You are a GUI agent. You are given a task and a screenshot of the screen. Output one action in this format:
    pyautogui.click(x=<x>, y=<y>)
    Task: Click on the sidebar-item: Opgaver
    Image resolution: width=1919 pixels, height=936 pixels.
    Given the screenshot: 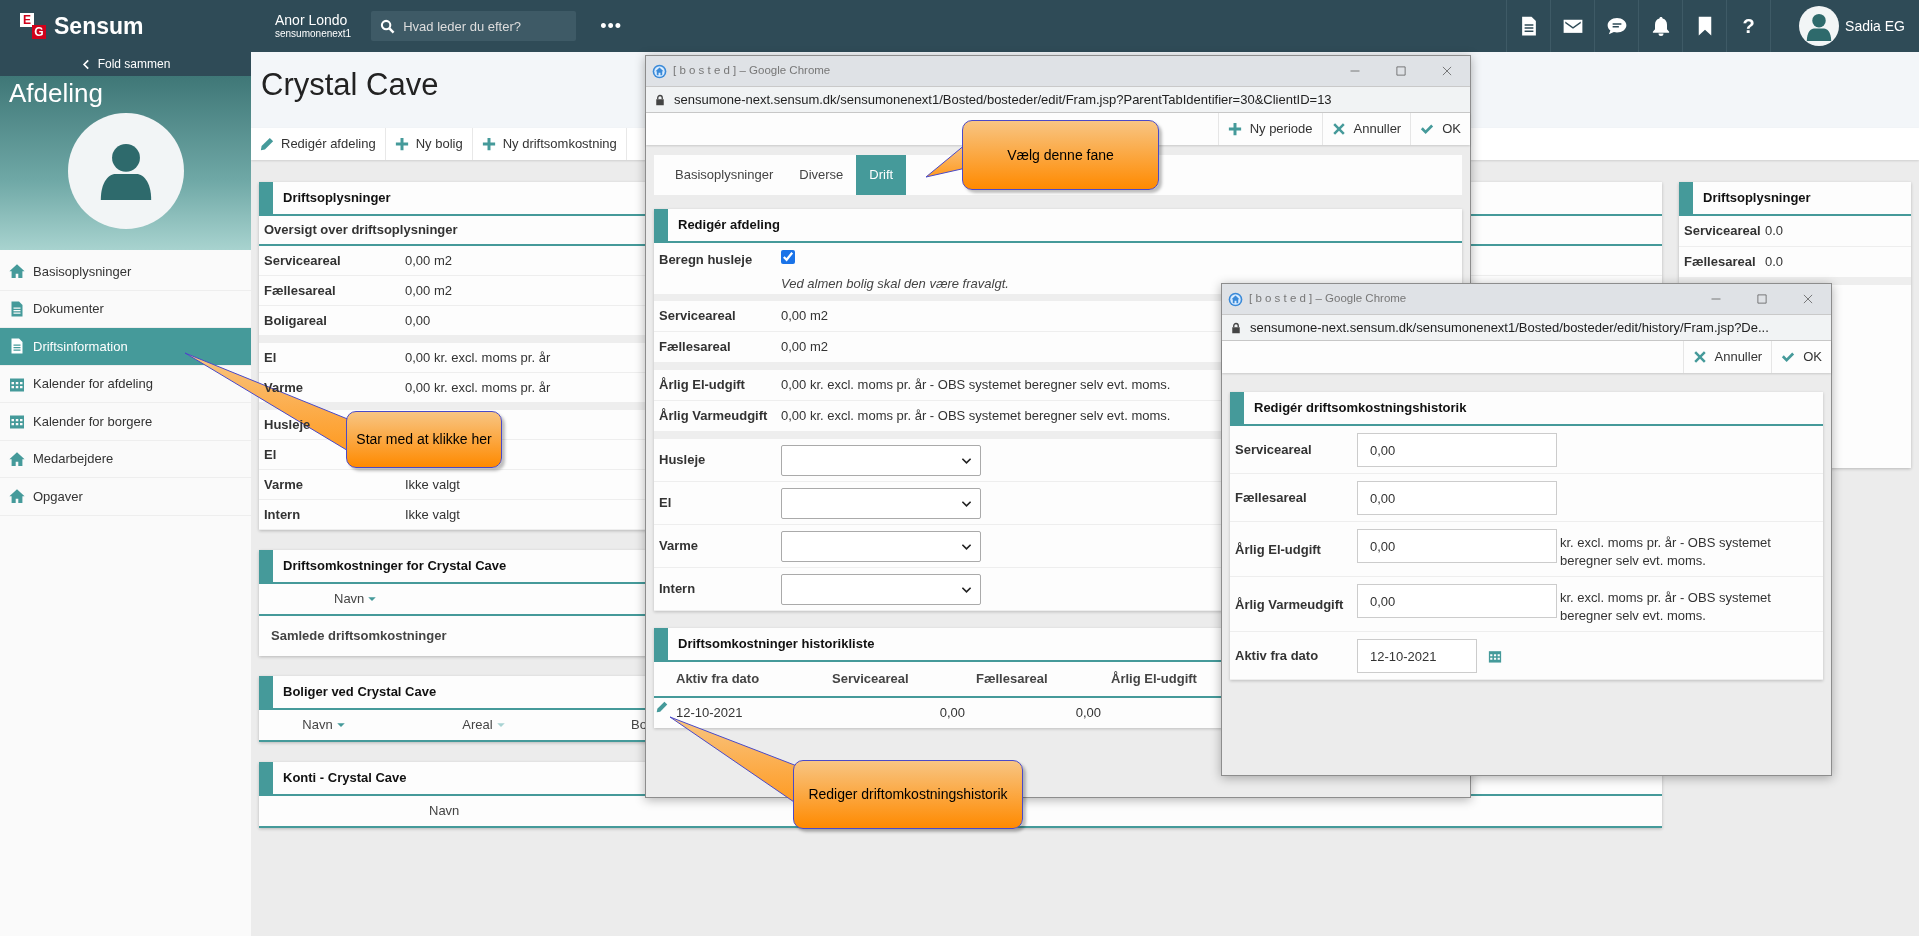 What is the action you would take?
    pyautogui.click(x=125, y=497)
    